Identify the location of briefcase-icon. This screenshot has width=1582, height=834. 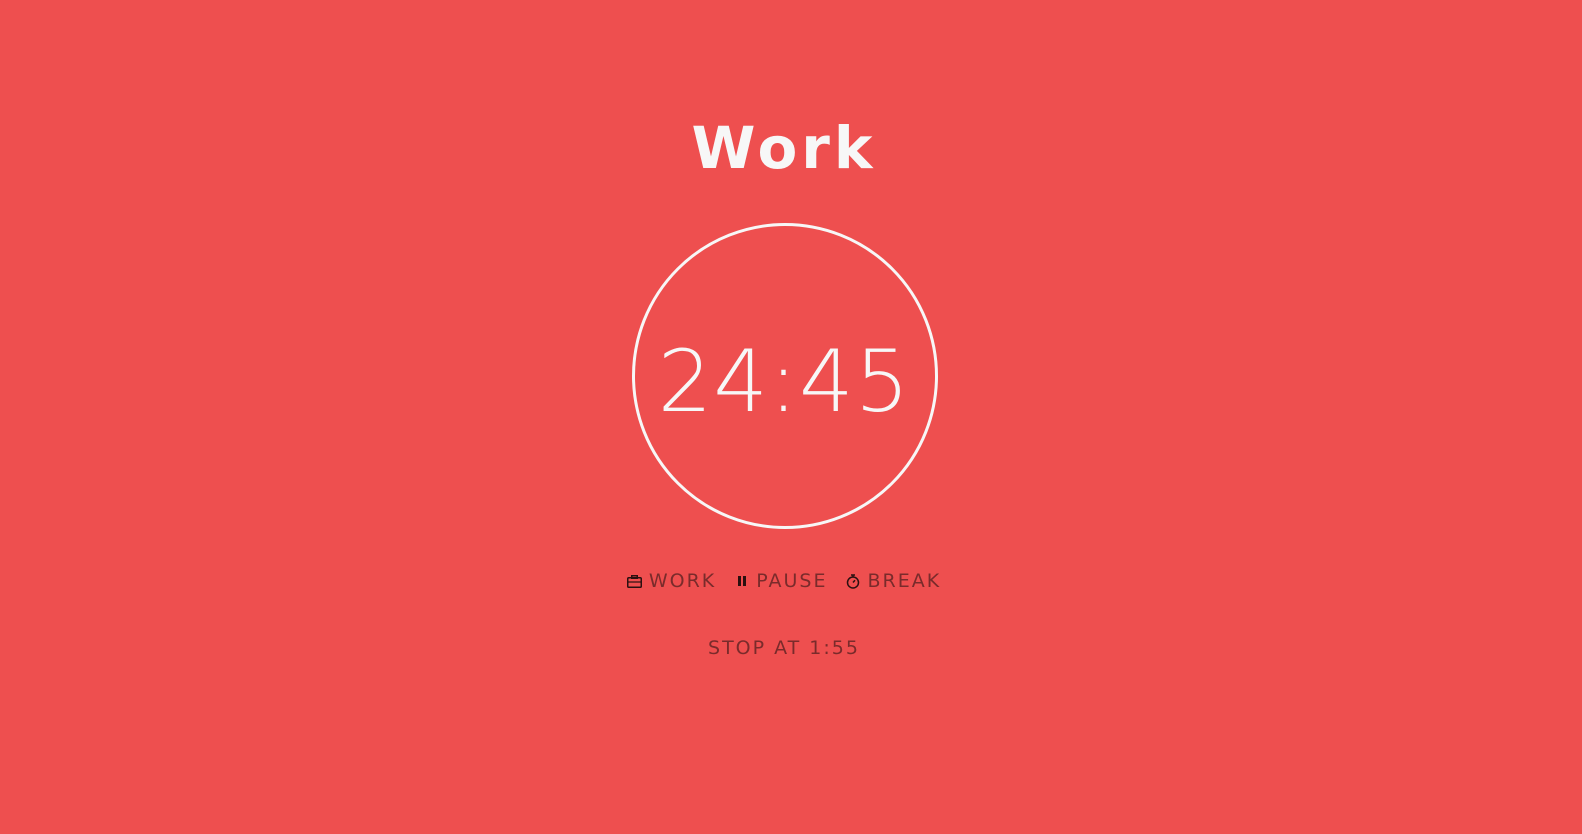
(635, 581).